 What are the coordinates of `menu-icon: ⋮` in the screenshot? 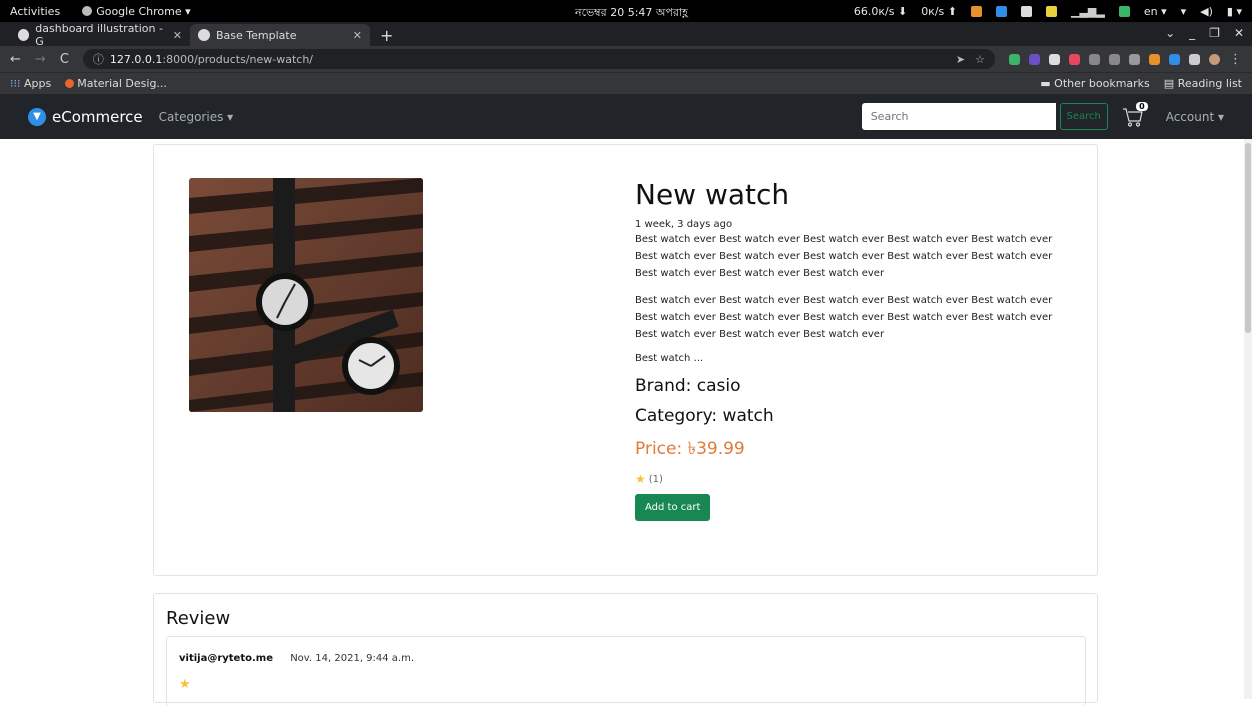 It's located at (1235, 59).